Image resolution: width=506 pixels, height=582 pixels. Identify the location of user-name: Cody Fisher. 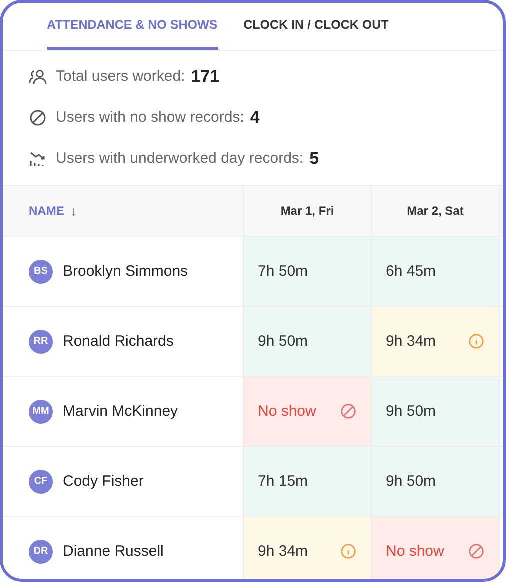
(103, 481).